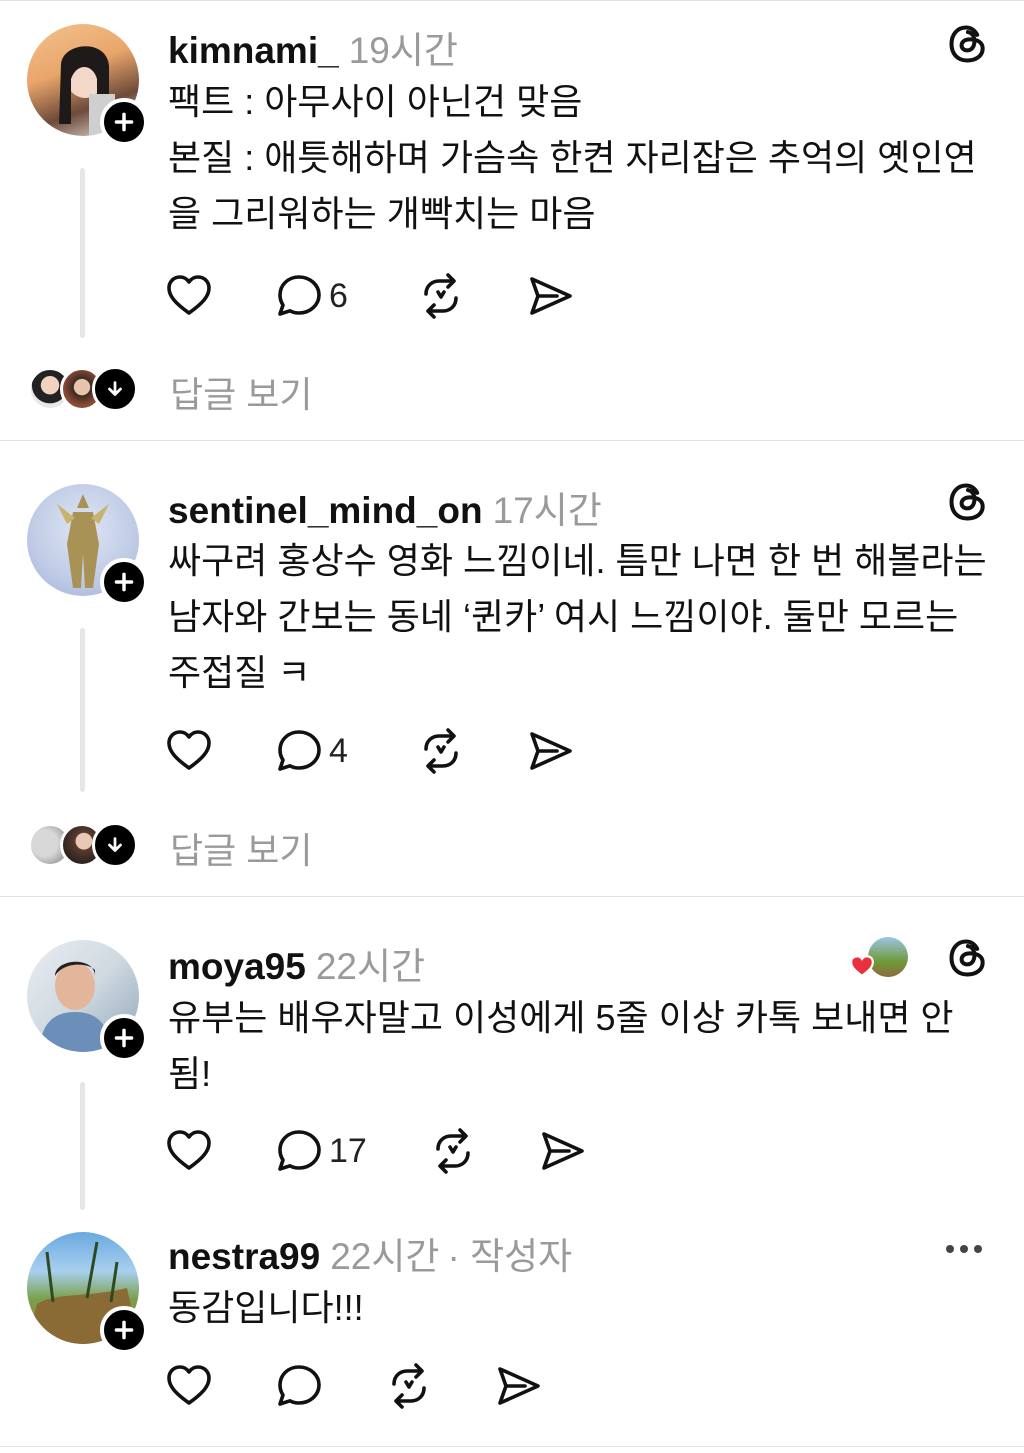  I want to click on username-text: kimnami_, so click(253, 50).